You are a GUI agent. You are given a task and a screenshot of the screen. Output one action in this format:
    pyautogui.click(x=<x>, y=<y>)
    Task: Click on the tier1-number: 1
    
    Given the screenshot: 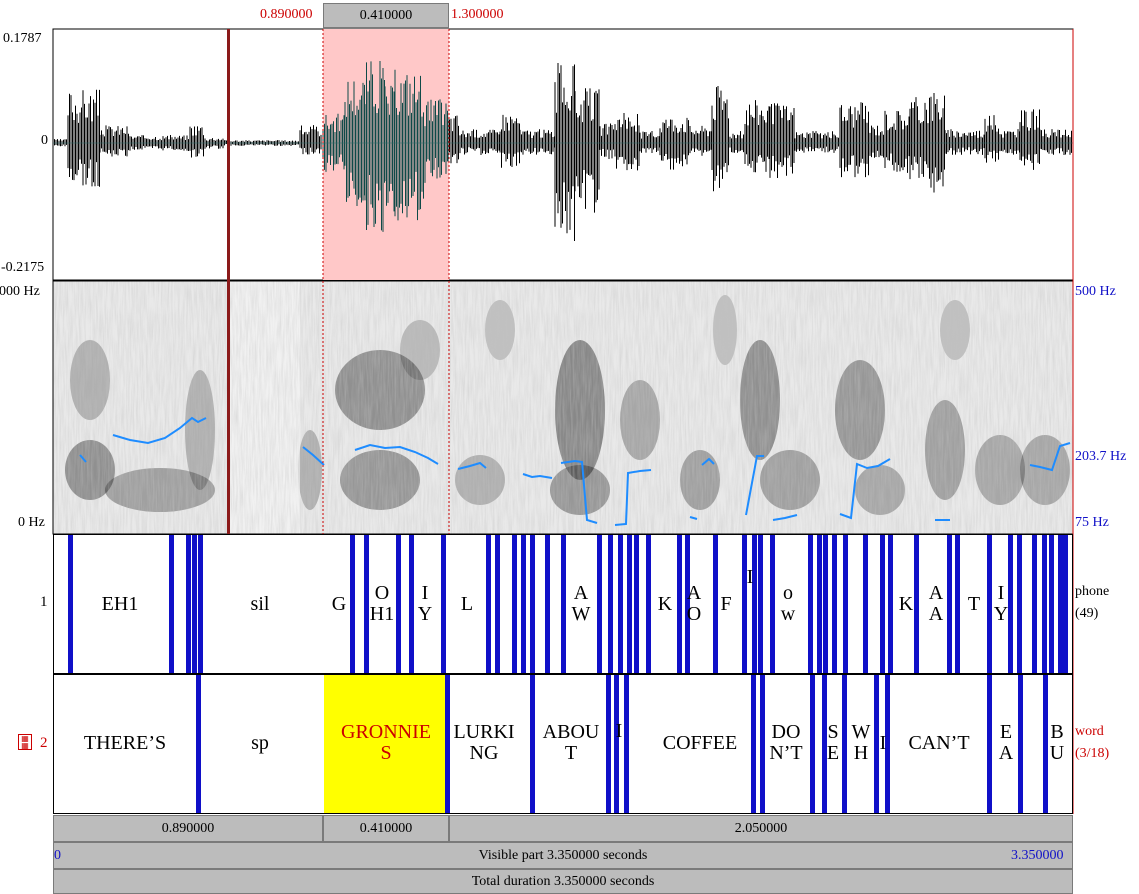 What is the action you would take?
    pyautogui.click(x=44, y=602)
    